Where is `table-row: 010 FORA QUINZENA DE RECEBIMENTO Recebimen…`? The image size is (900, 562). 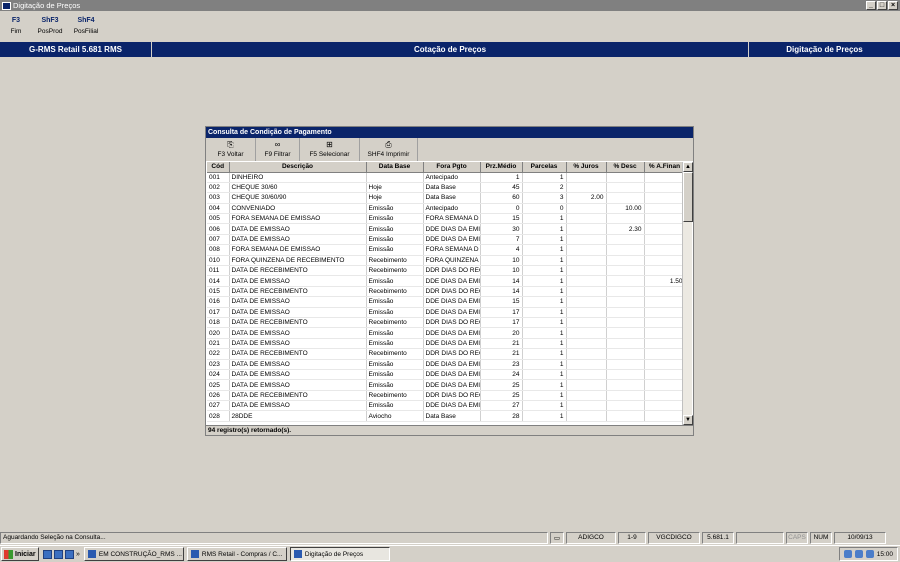
table-row: 010 FORA QUINZENA DE RECEBIMENTO Recebimen… is located at coordinates (446, 261).